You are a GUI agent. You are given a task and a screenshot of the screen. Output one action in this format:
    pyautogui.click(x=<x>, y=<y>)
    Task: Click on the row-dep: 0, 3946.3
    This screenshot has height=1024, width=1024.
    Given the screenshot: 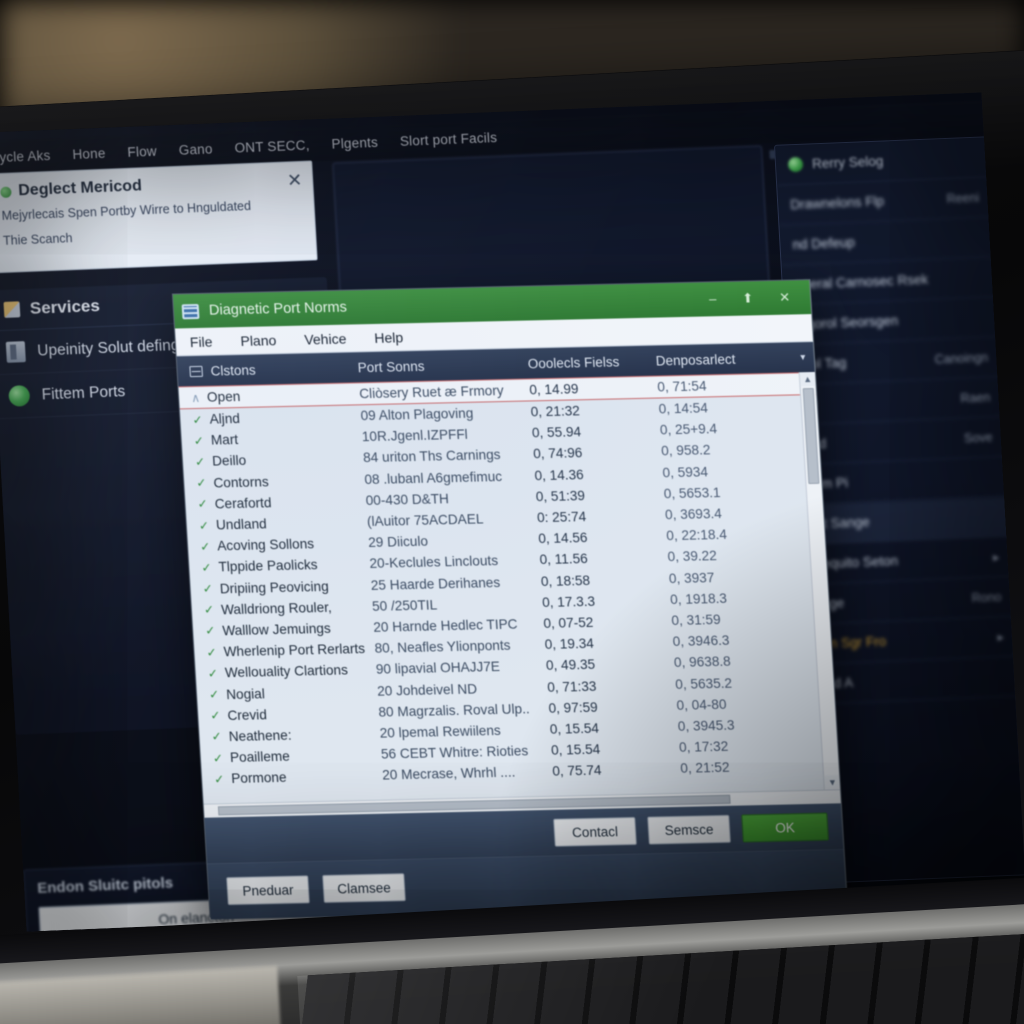 What is the action you would take?
    pyautogui.click(x=701, y=641)
    